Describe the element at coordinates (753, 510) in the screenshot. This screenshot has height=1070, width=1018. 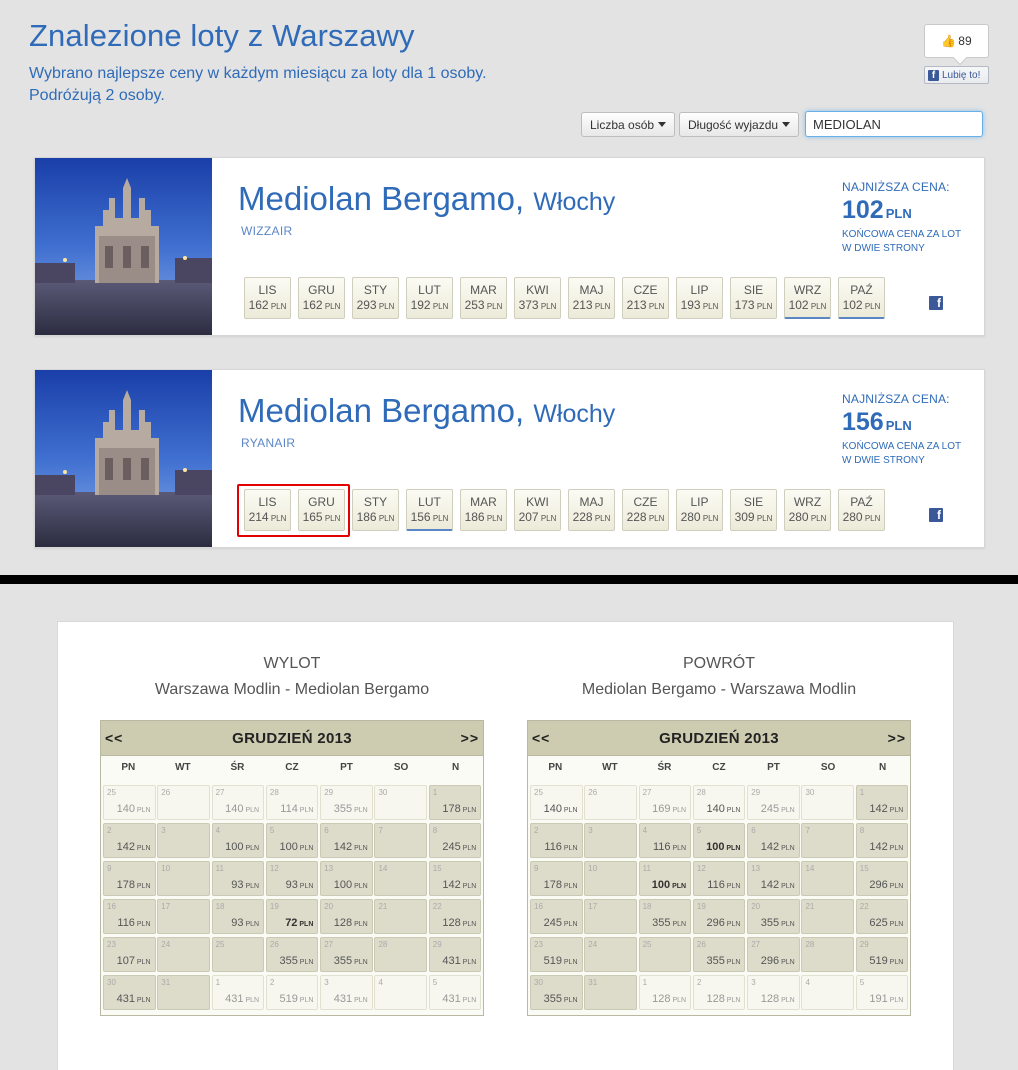
I see `month-price-button: SIE 309 PLN` at that location.